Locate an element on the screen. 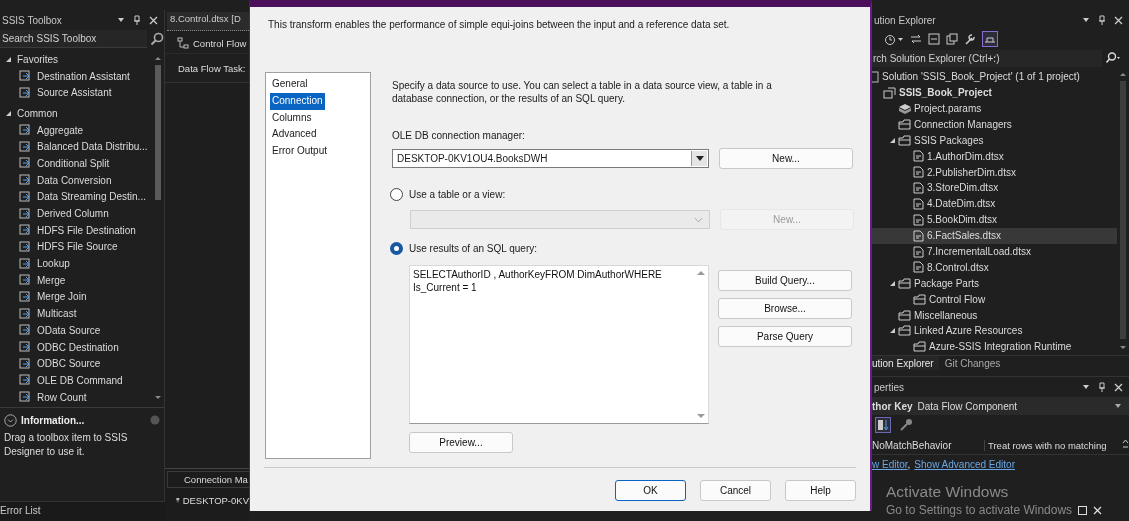 The image size is (1129, 521). toolbox-item: HDFS File Destination is located at coordinates (76, 230).